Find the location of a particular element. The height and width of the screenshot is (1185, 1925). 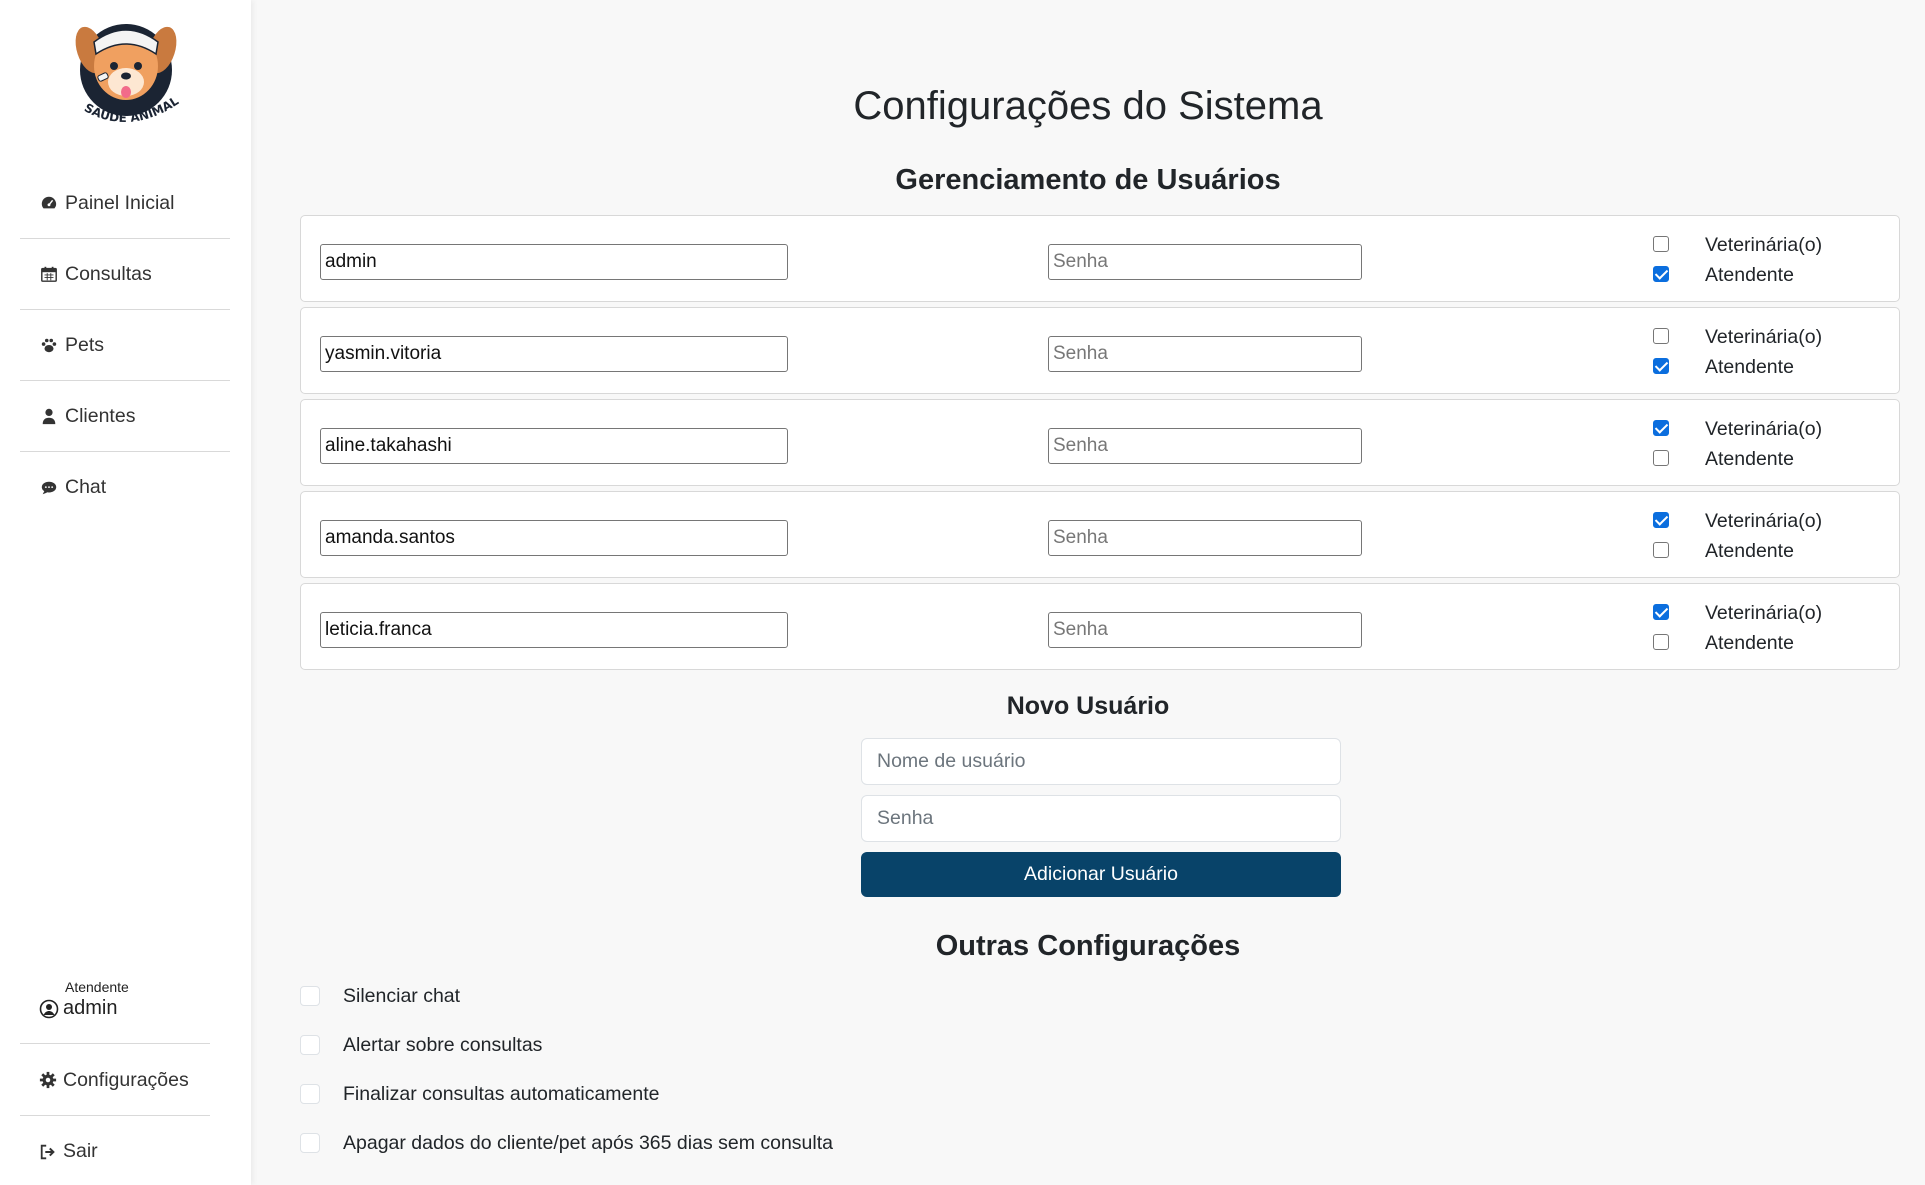

current-user: Atendente admin is located at coordinates (115, 1009).